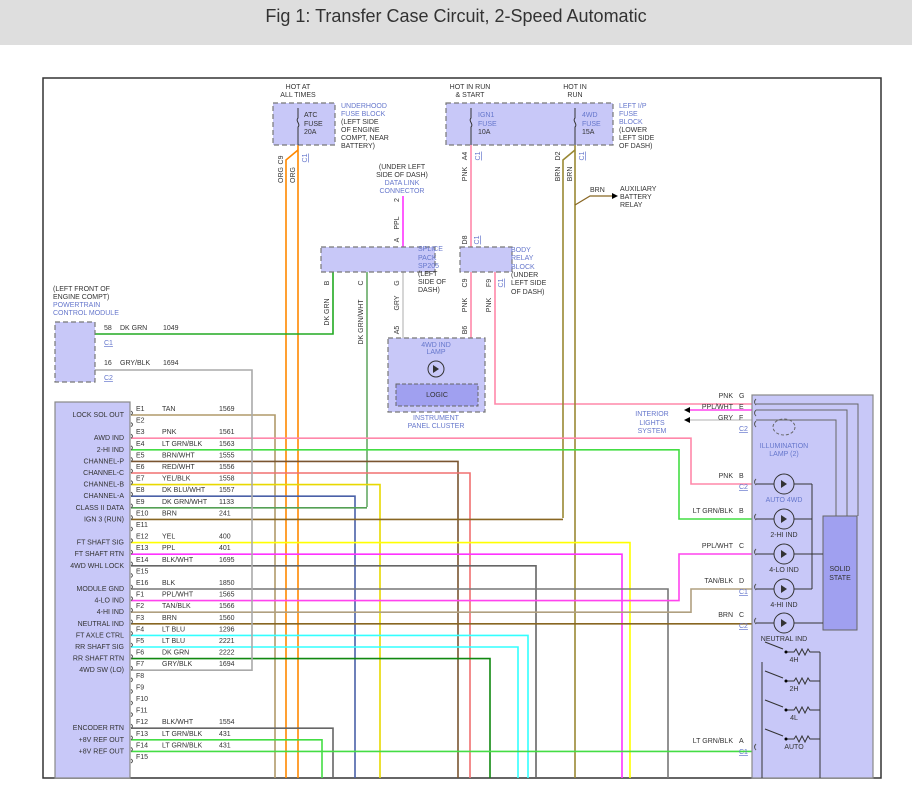 The image size is (912, 792). I want to click on component-label: POWERTRAIN, so click(76, 305).